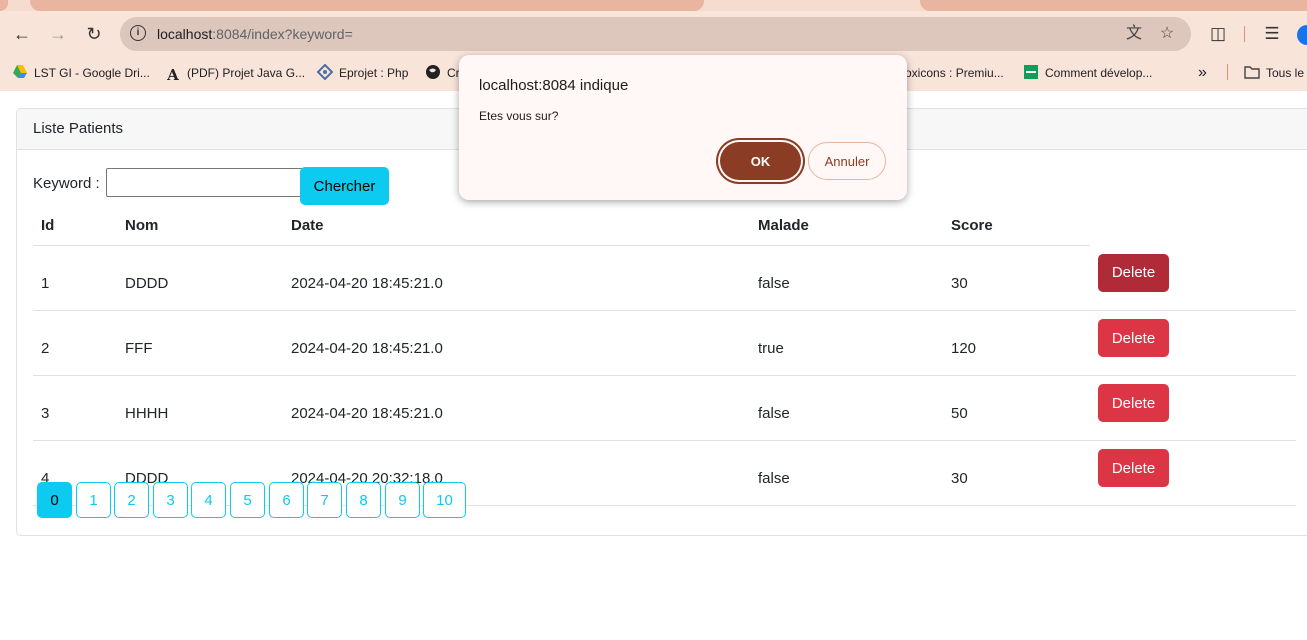 The height and width of the screenshot is (640, 1307). Describe the element at coordinates (516, 225) in the screenshot. I see `column-header-date: Date` at that location.